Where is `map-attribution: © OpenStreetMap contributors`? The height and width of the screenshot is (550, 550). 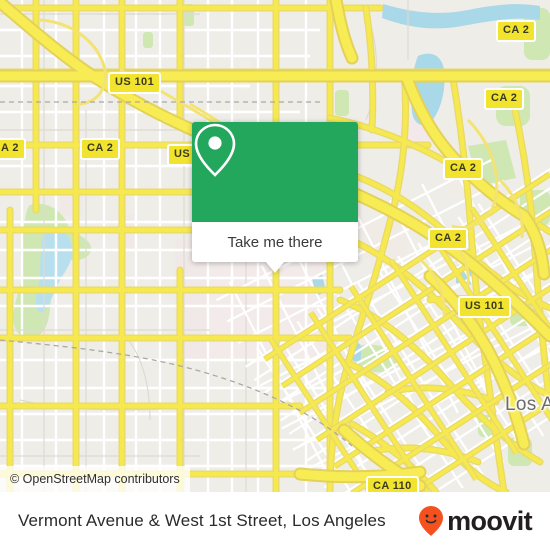 map-attribution: © OpenStreetMap contributors is located at coordinates (95, 479).